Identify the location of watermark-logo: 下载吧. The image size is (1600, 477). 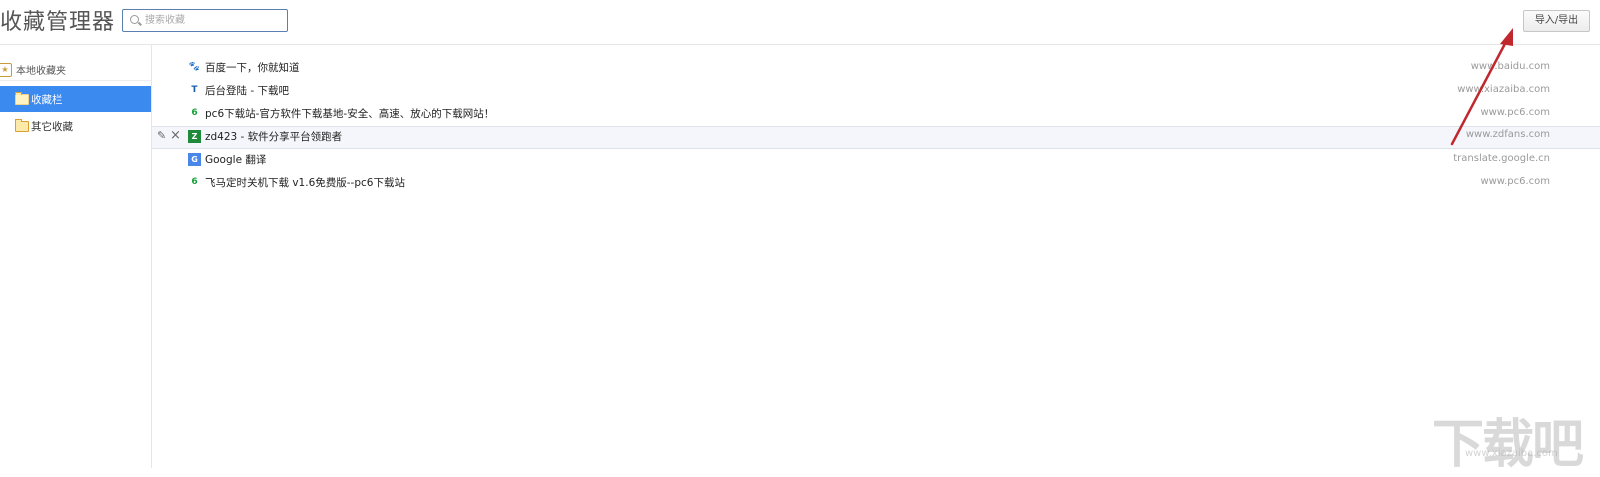
(1508, 445).